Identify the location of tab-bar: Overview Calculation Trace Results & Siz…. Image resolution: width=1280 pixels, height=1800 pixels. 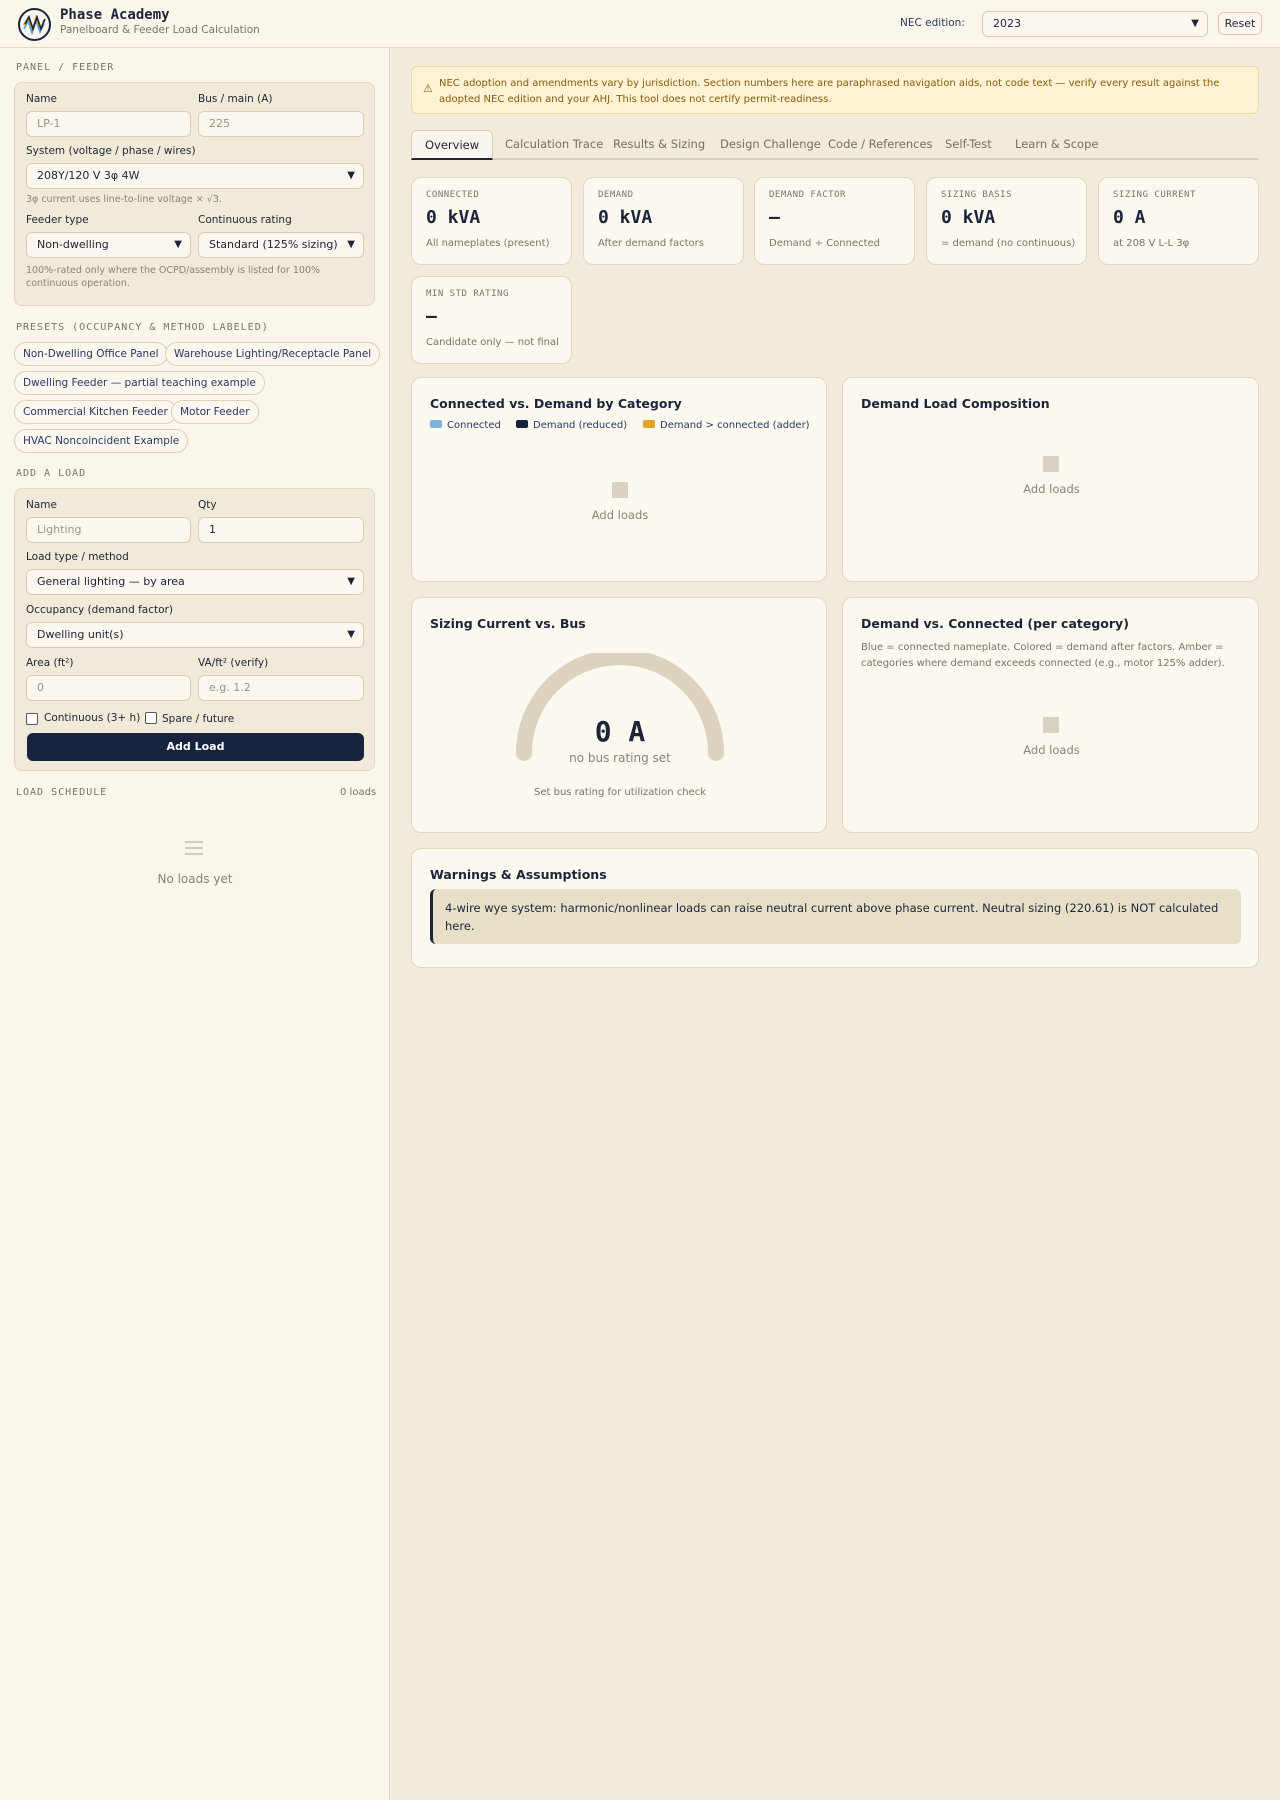
(835, 145).